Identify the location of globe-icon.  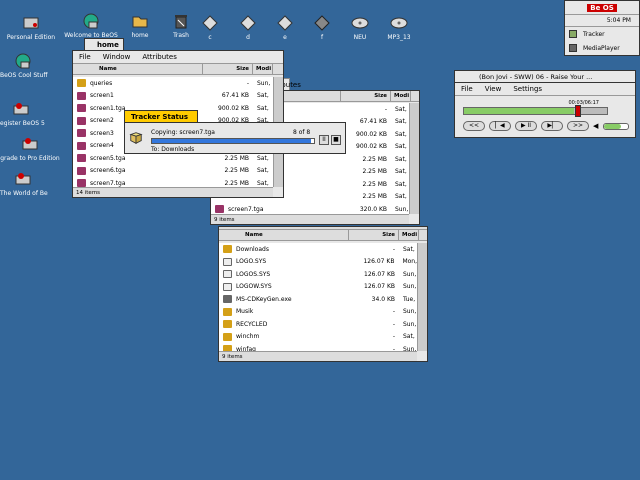
(91, 21).